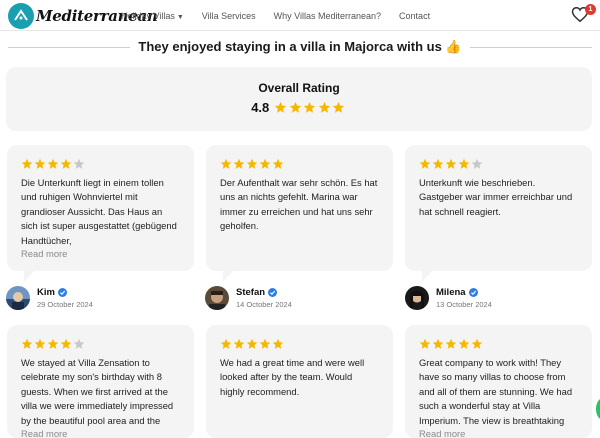  I want to click on nav-label: Villa Services, so click(228, 15).